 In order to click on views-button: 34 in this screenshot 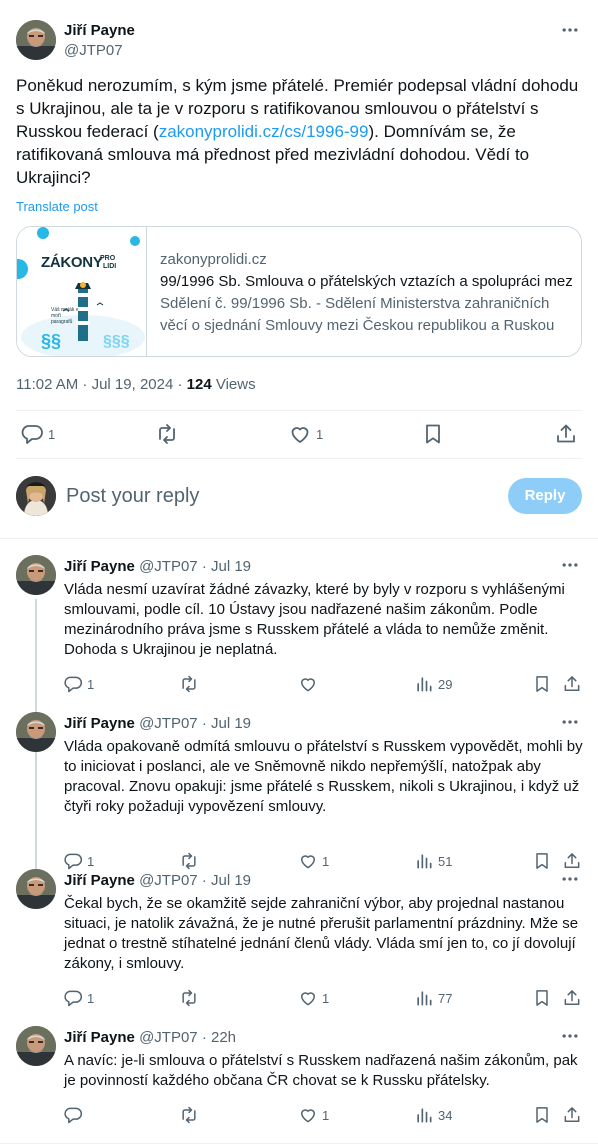, I will do `click(433, 1115)`.